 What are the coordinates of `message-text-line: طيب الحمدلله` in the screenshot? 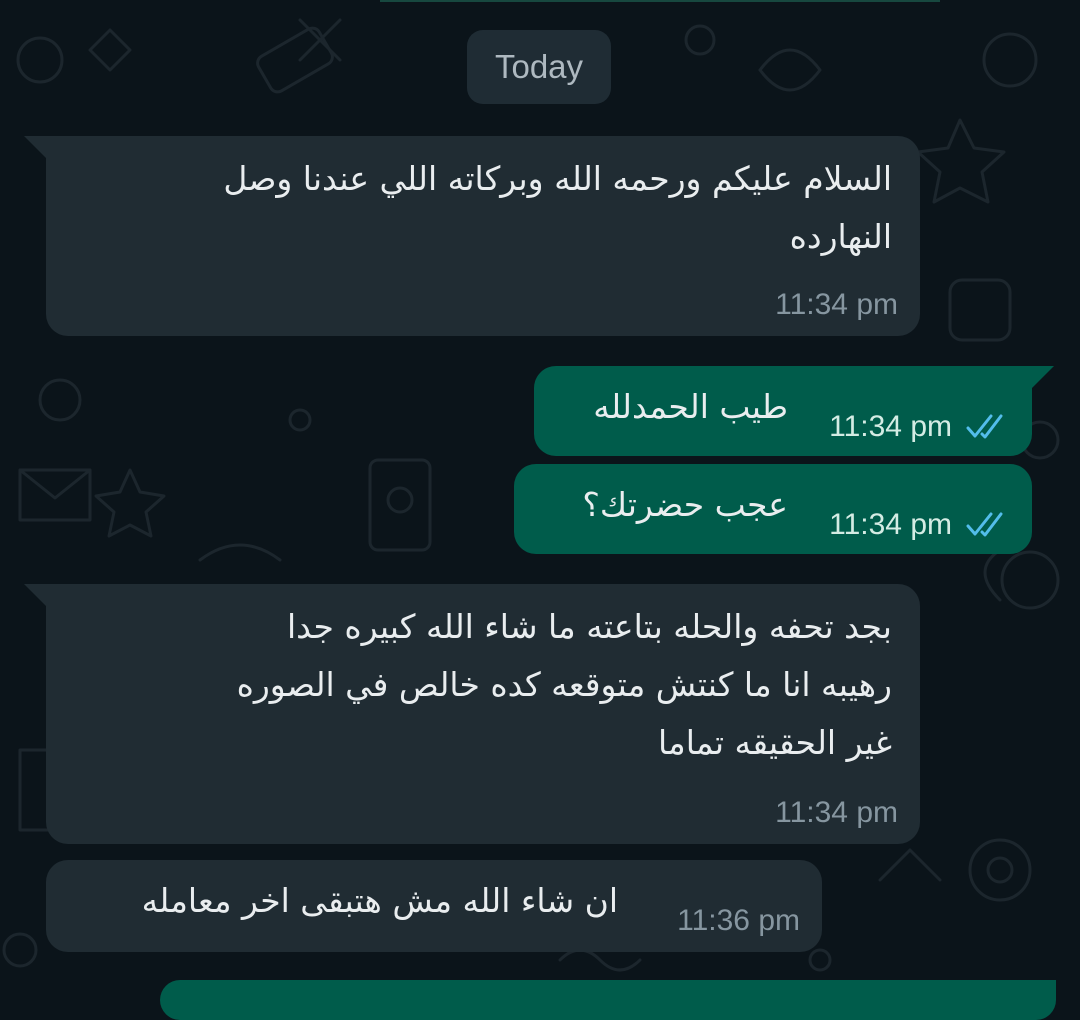 It's located at (690, 406).